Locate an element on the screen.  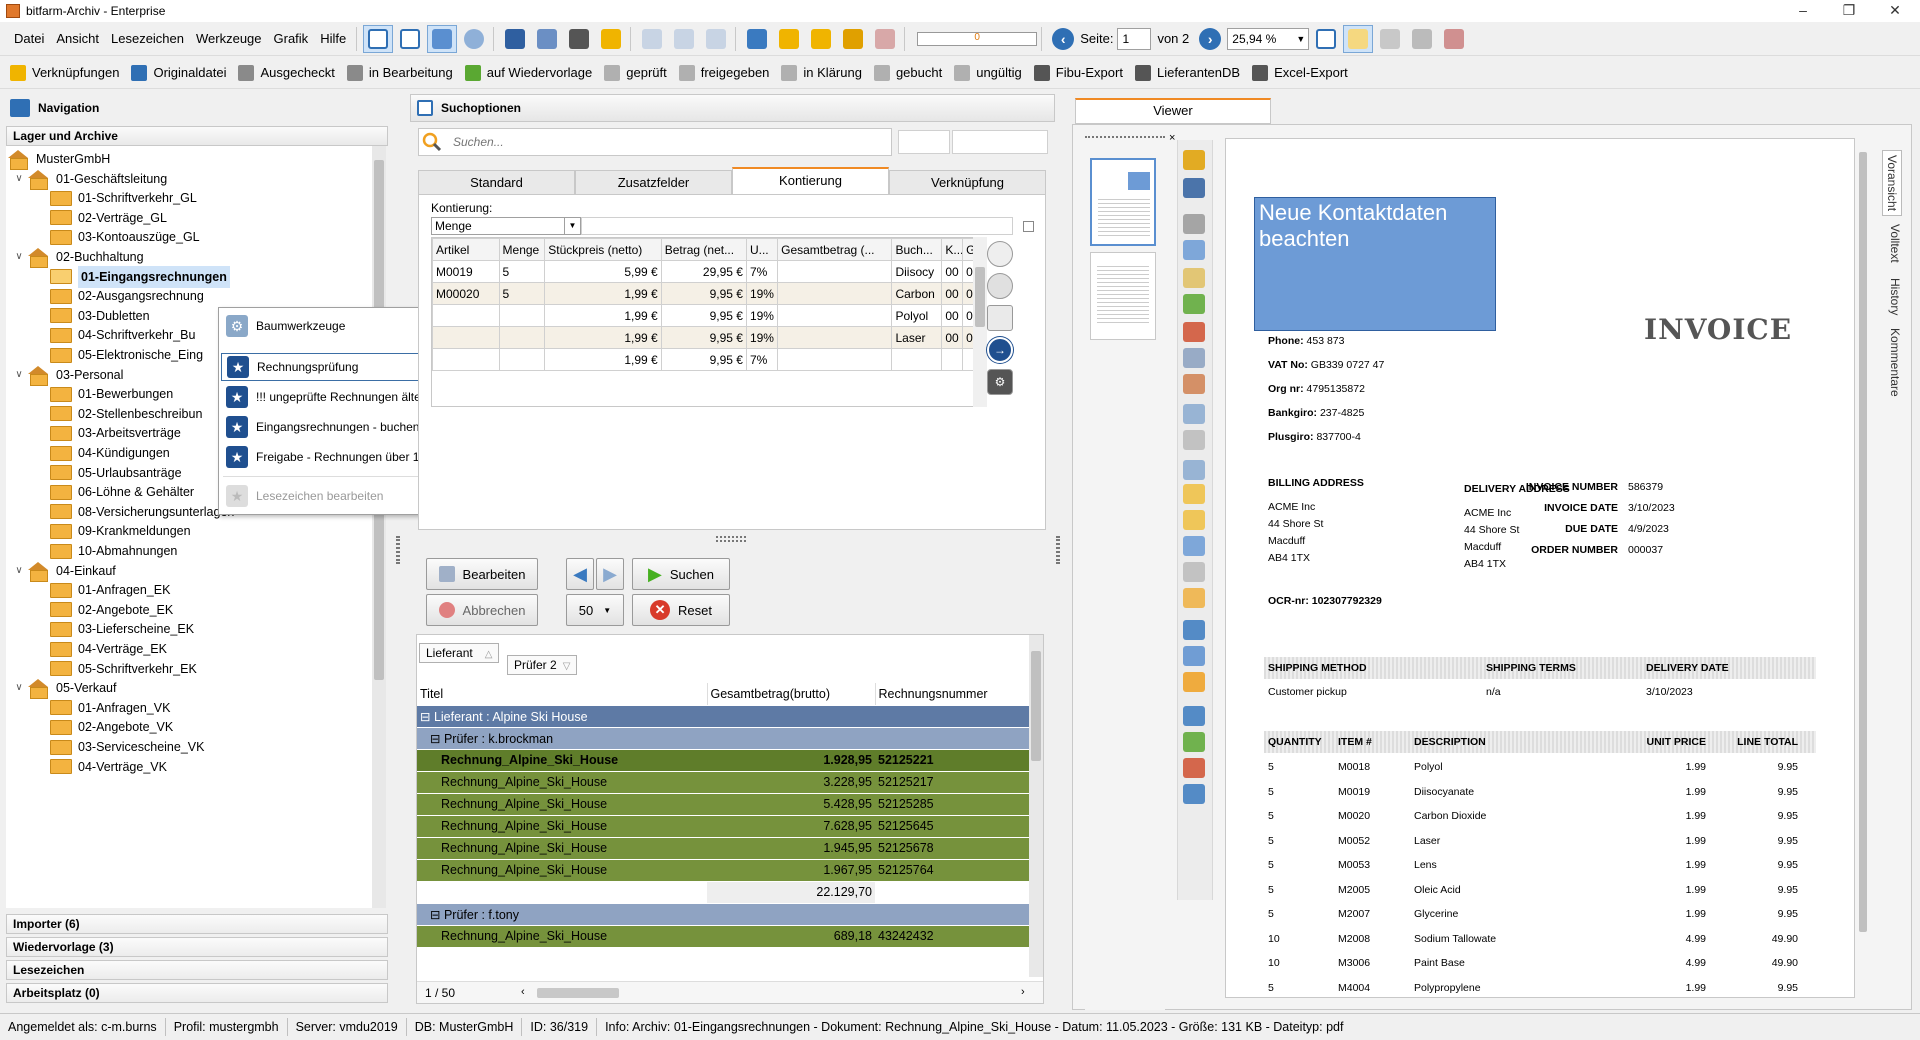
clear-icon is located at coordinates (1194, 598).